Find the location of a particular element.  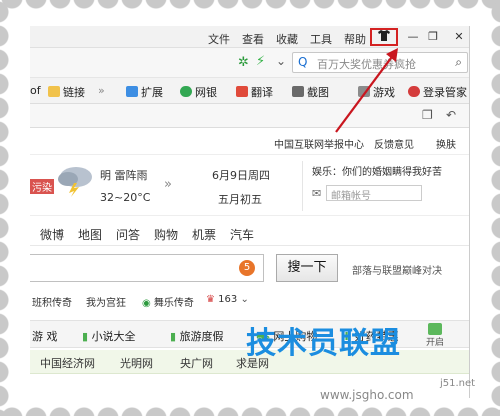

favorite-banking-label: 网银 is located at coordinates (206, 92).